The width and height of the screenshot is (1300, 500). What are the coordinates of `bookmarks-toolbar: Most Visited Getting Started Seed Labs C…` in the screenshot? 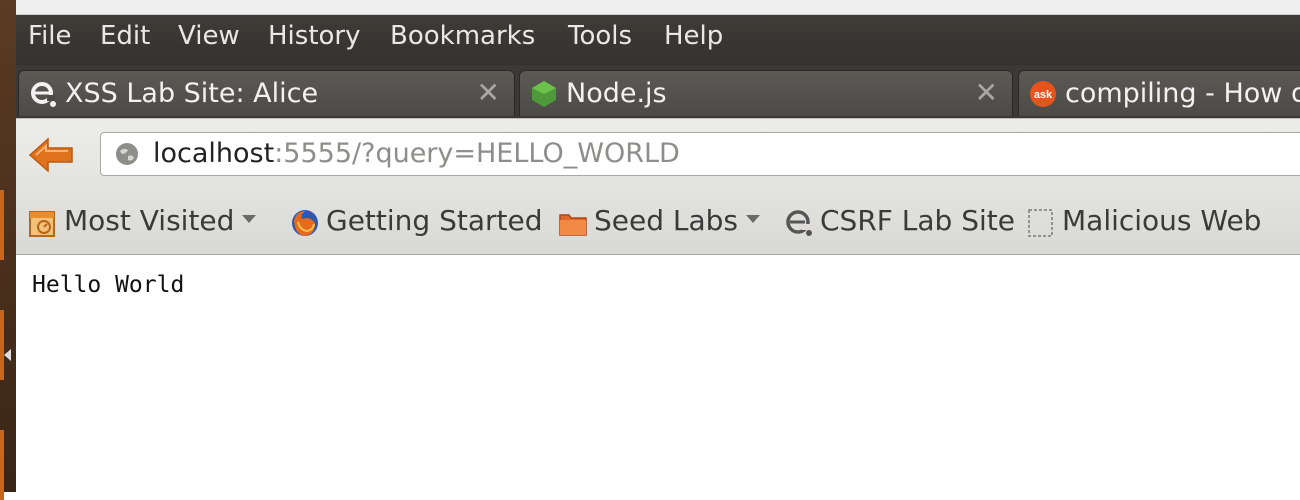 It's located at (658, 222).